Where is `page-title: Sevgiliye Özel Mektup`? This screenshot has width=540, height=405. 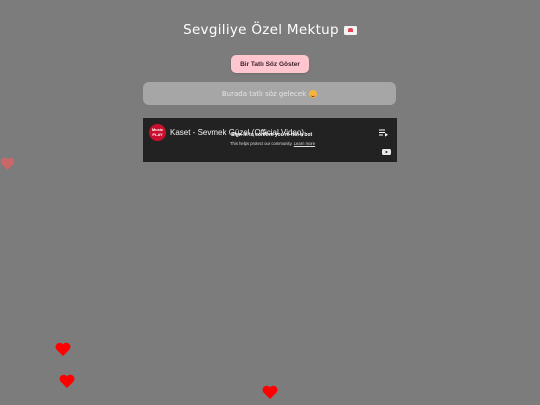 page-title: Sevgiliye Özel Mektup is located at coordinates (270, 30).